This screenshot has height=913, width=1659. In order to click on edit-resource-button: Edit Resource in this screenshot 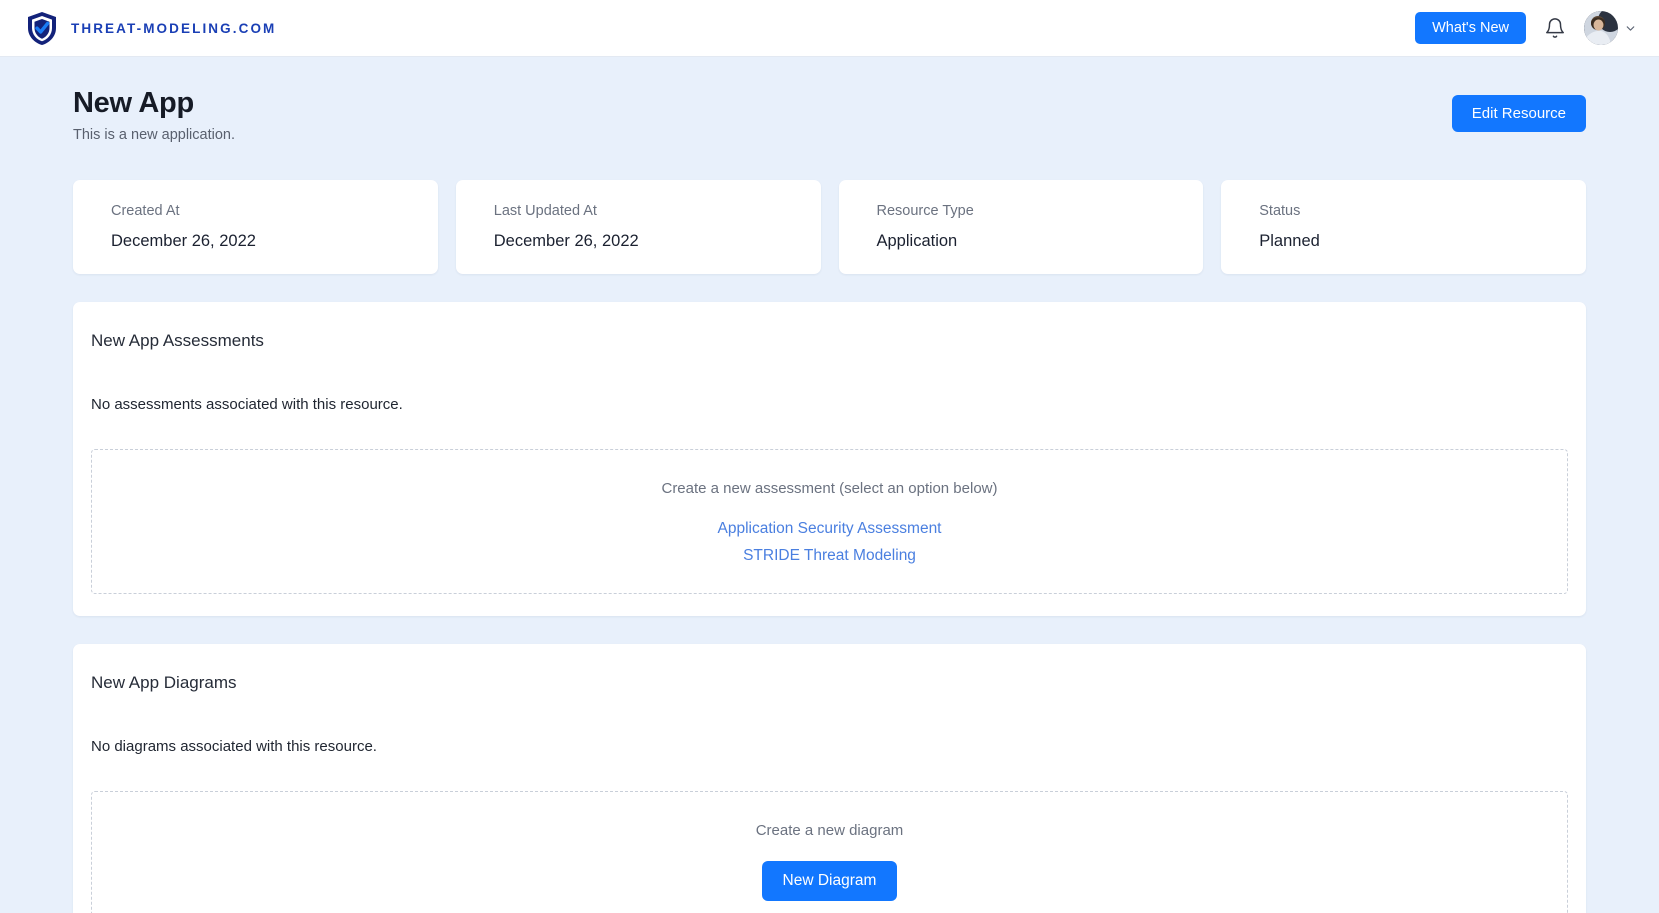, I will do `click(1518, 113)`.